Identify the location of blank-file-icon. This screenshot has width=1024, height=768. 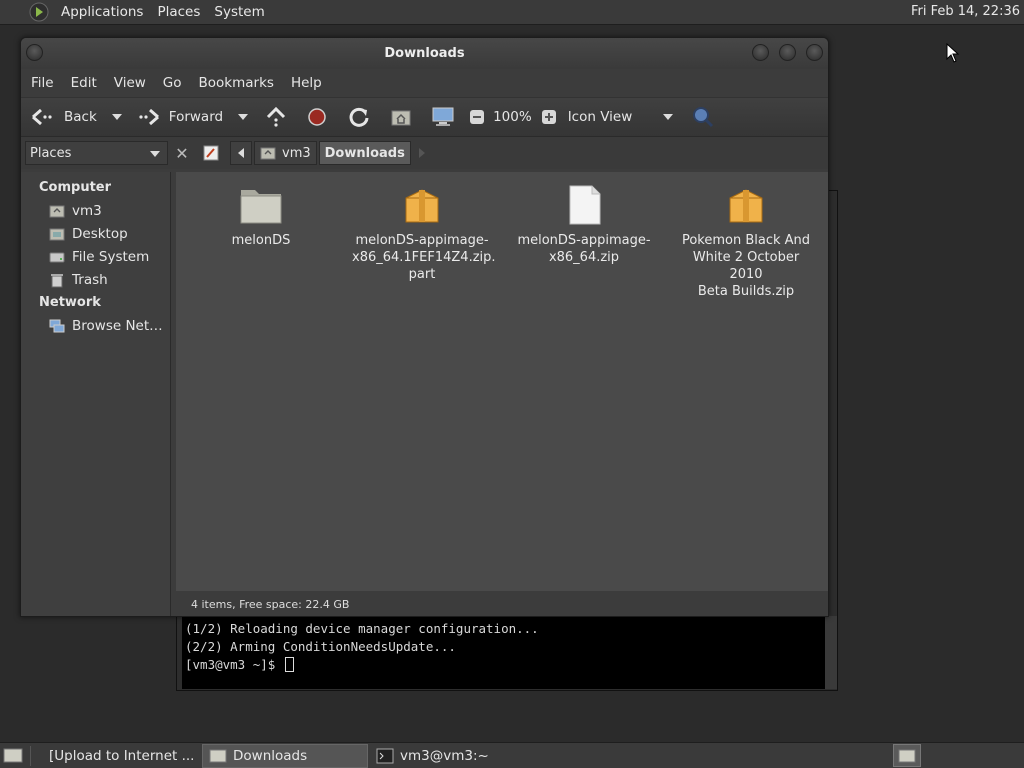
(585, 205).